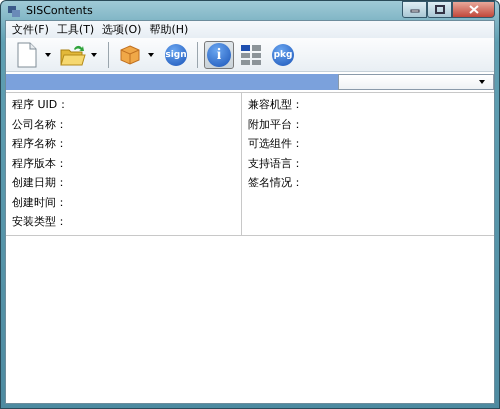  What do you see at coordinates (40, 144) in the screenshot?
I see `field-label: 程序名称：` at bounding box center [40, 144].